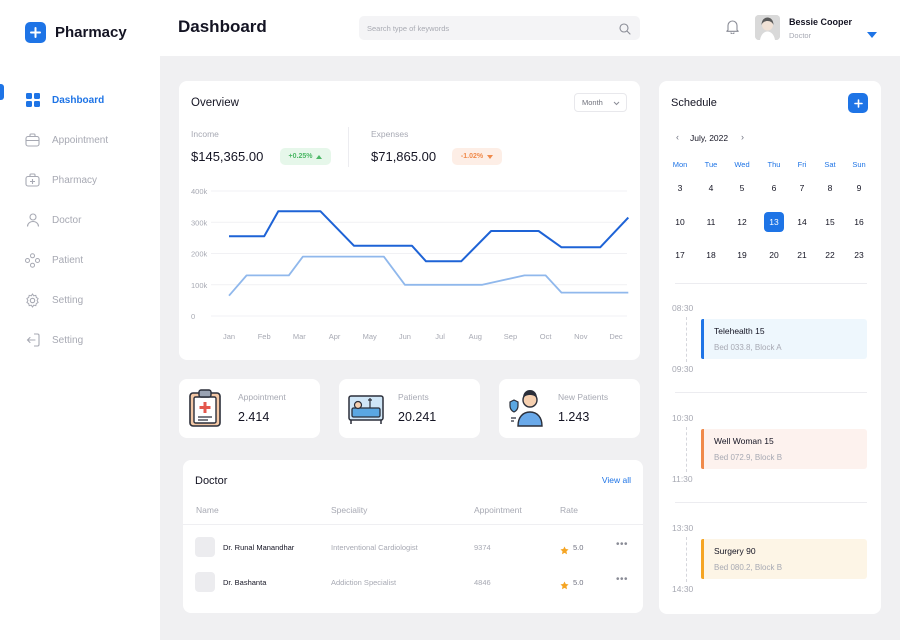 This screenshot has height=640, width=900. I want to click on people-icon, so click(32, 260).